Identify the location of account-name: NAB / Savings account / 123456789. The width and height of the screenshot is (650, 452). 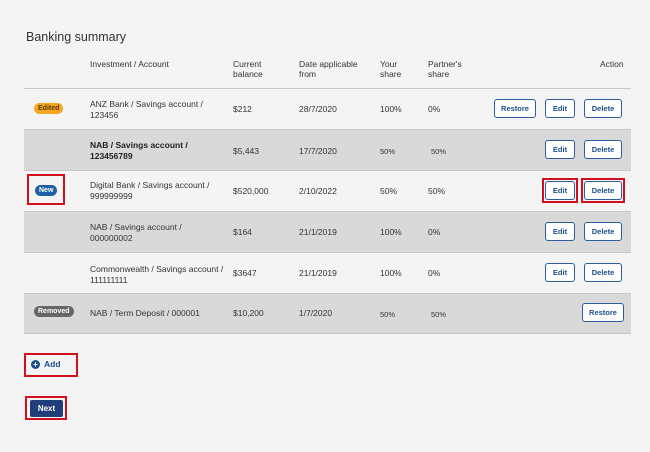
(139, 150).